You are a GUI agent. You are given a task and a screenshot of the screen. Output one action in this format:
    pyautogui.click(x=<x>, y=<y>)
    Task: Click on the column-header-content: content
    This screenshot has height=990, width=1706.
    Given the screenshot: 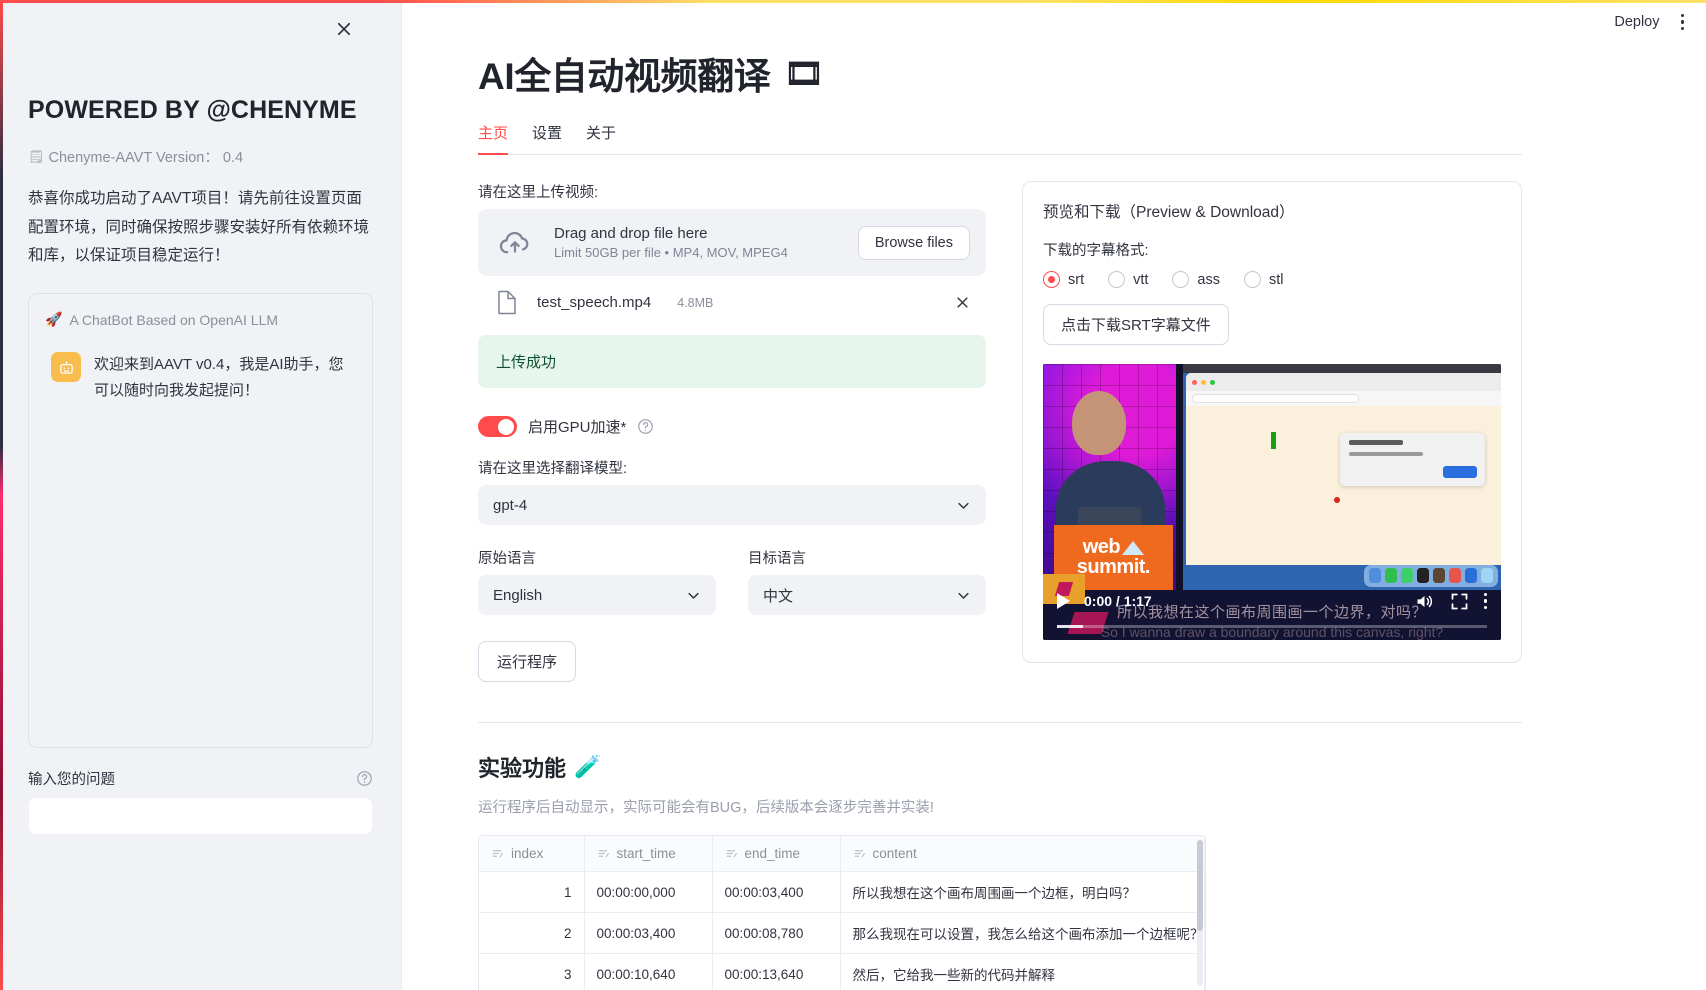 What is the action you would take?
    pyautogui.click(x=1022, y=854)
    